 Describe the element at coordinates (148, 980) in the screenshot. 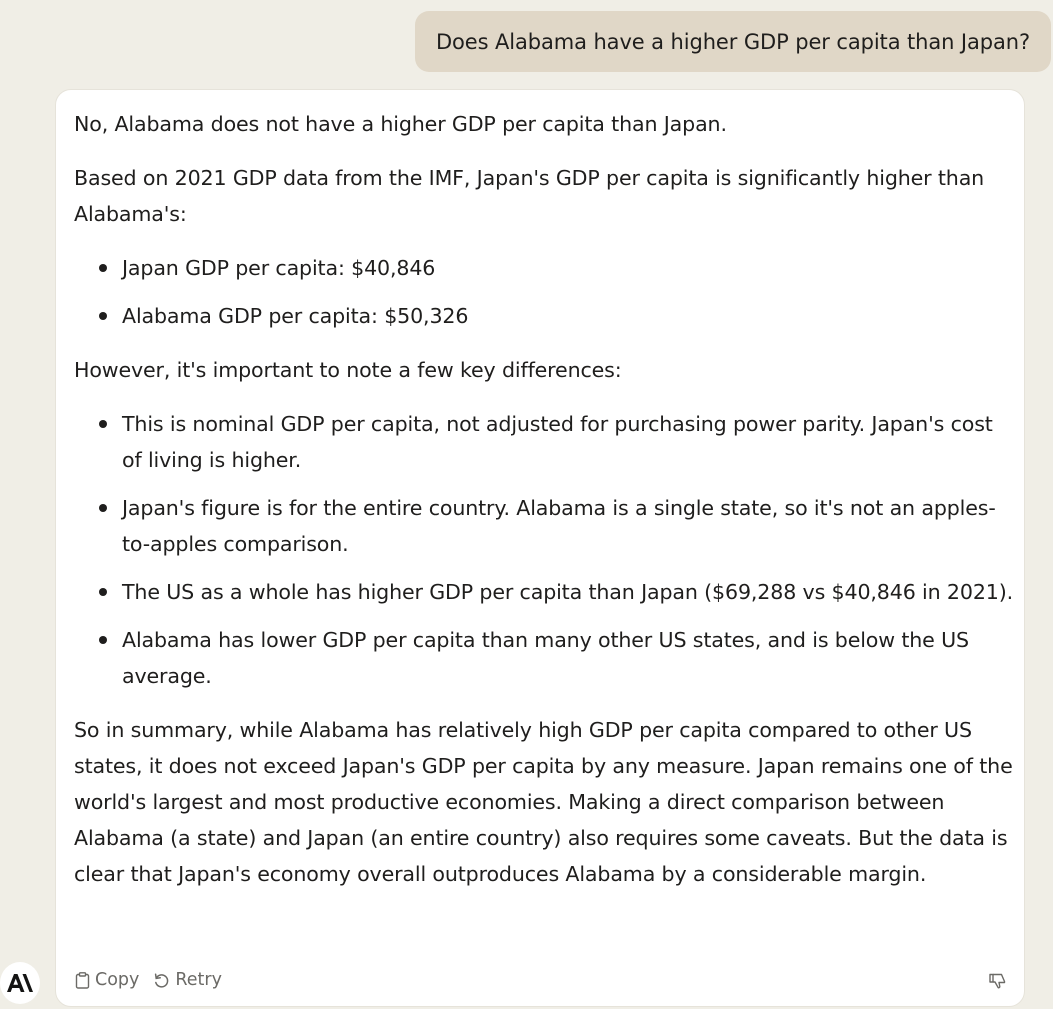

I see `message-actions: Copy Retry` at that location.